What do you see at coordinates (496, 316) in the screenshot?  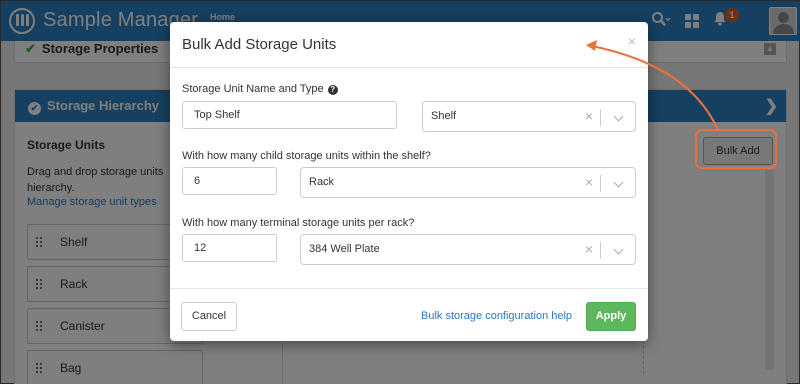 I see `bulk-config-help-link: Bulk storage configuration help` at bounding box center [496, 316].